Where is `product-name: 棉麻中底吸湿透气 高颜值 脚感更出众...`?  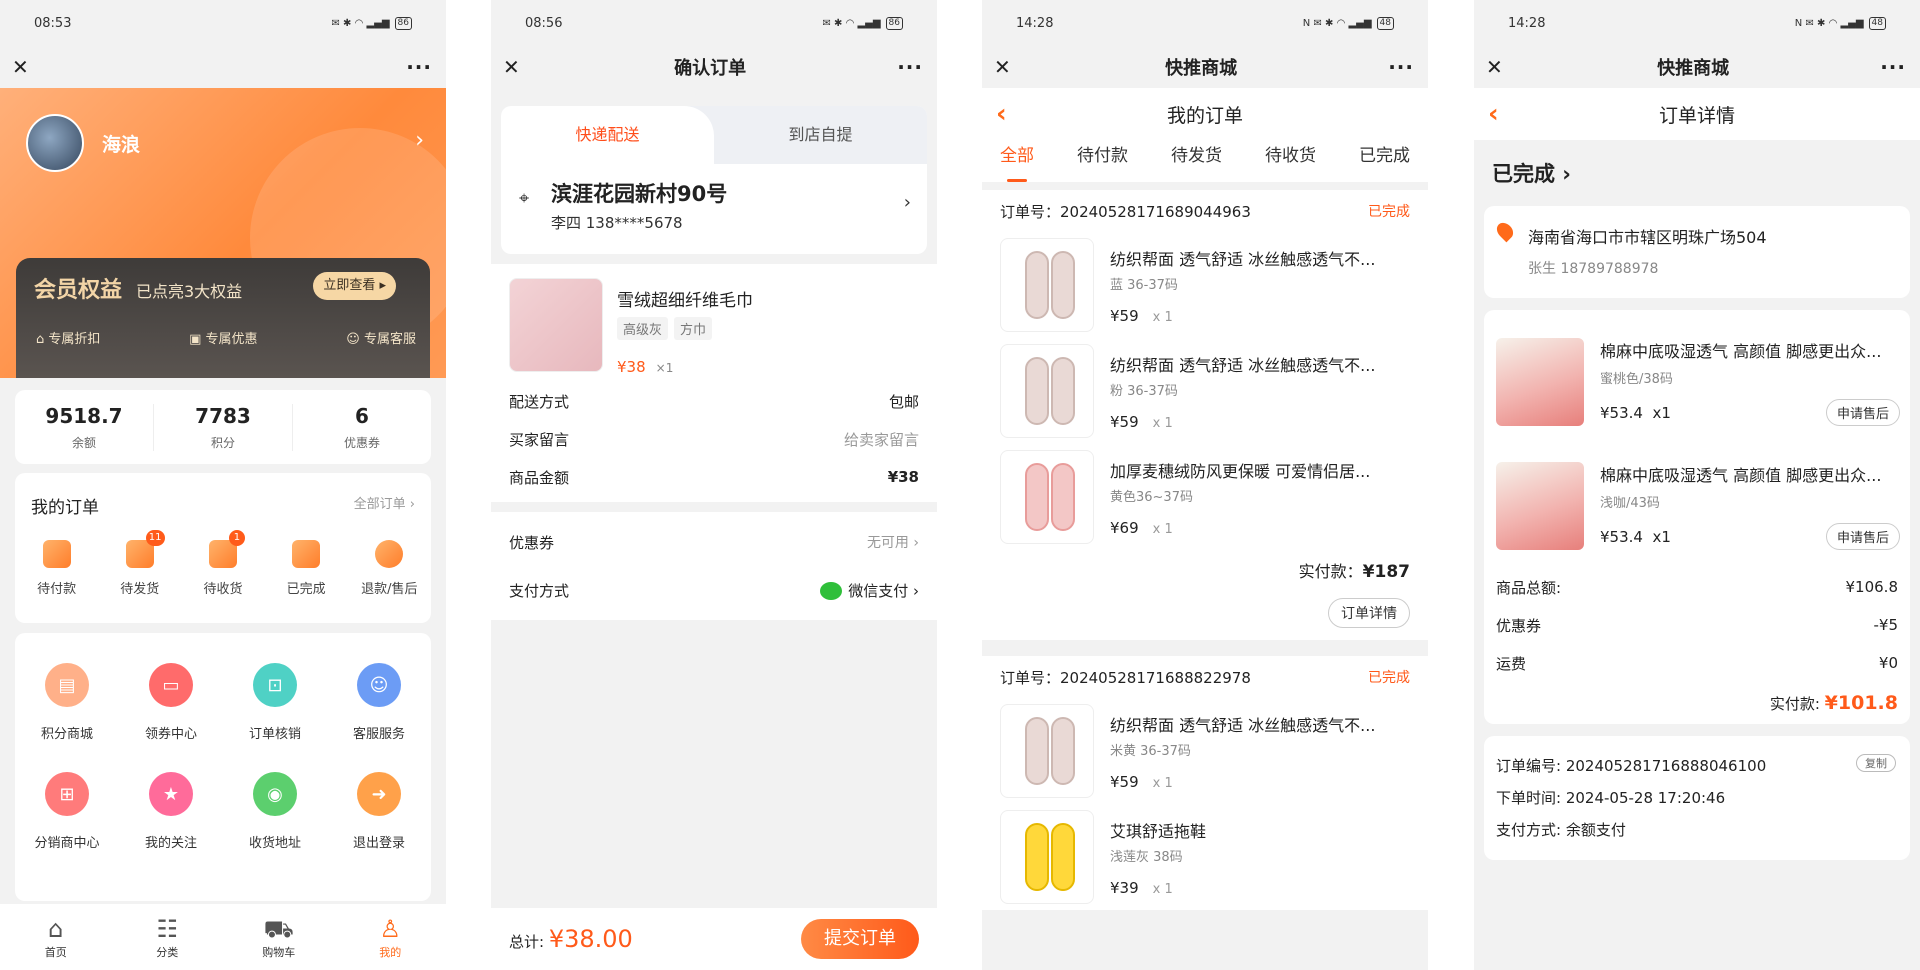
product-name: 棉麻中底吸湿透气 高颜值 脚感更出众... is located at coordinates (1741, 475).